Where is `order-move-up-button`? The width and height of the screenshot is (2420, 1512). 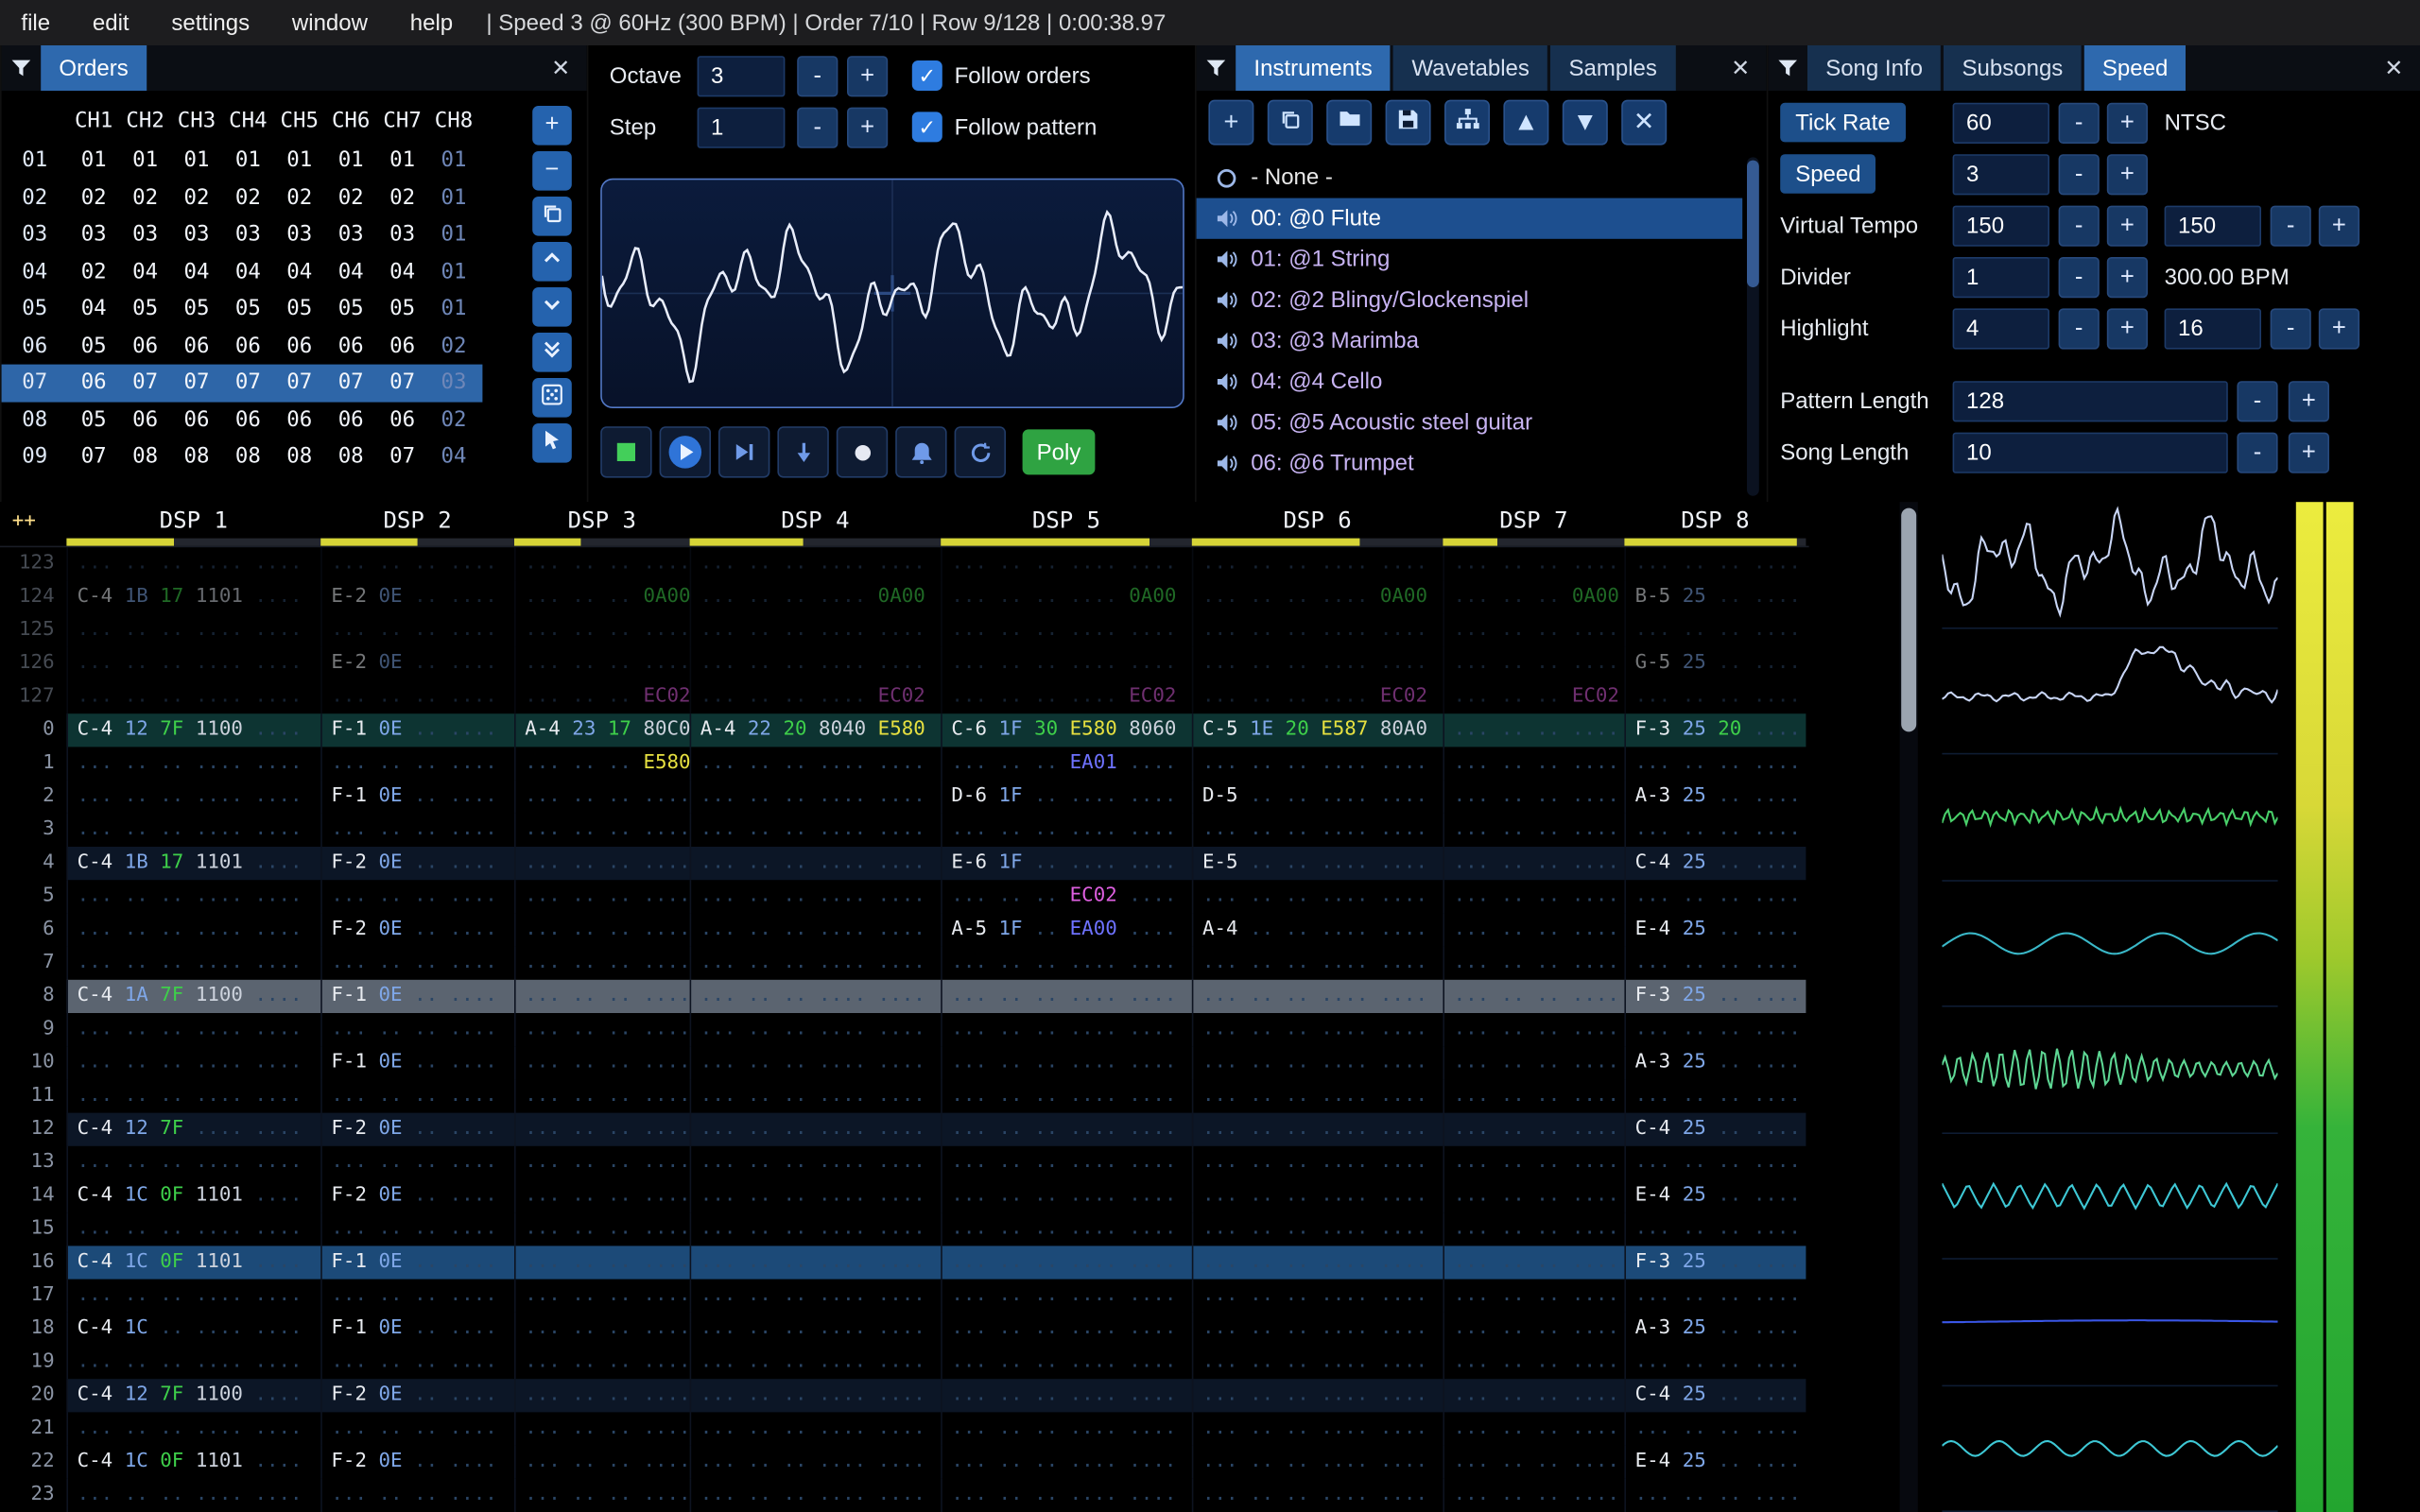
order-move-up-button is located at coordinates (552, 262).